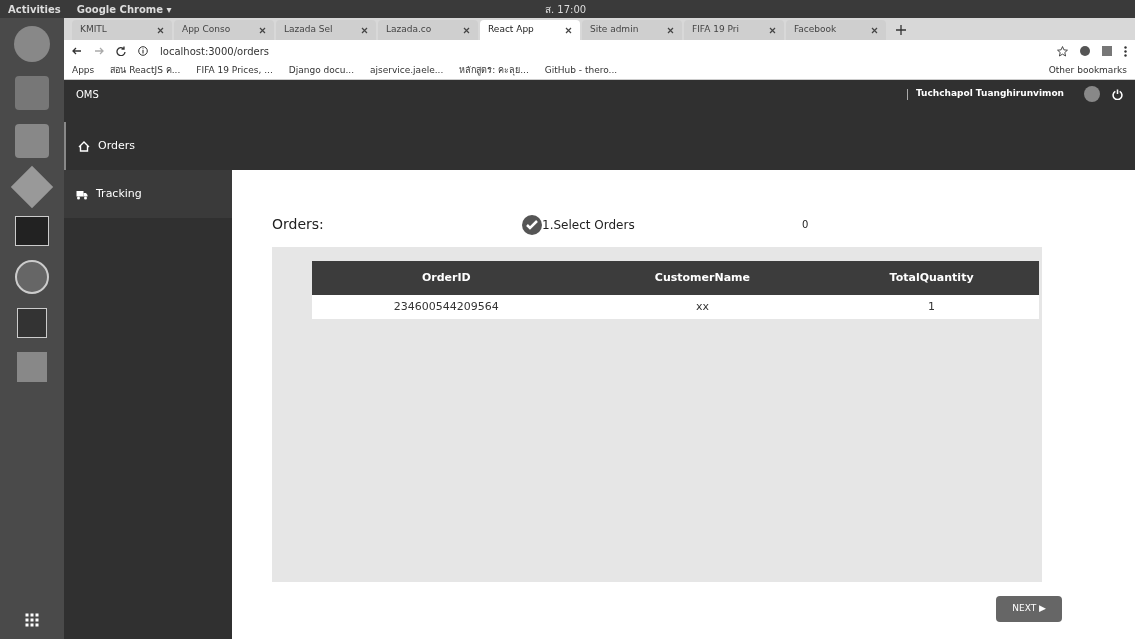 This screenshot has width=1135, height=639. I want to click on app-grid-icon, so click(32, 620).